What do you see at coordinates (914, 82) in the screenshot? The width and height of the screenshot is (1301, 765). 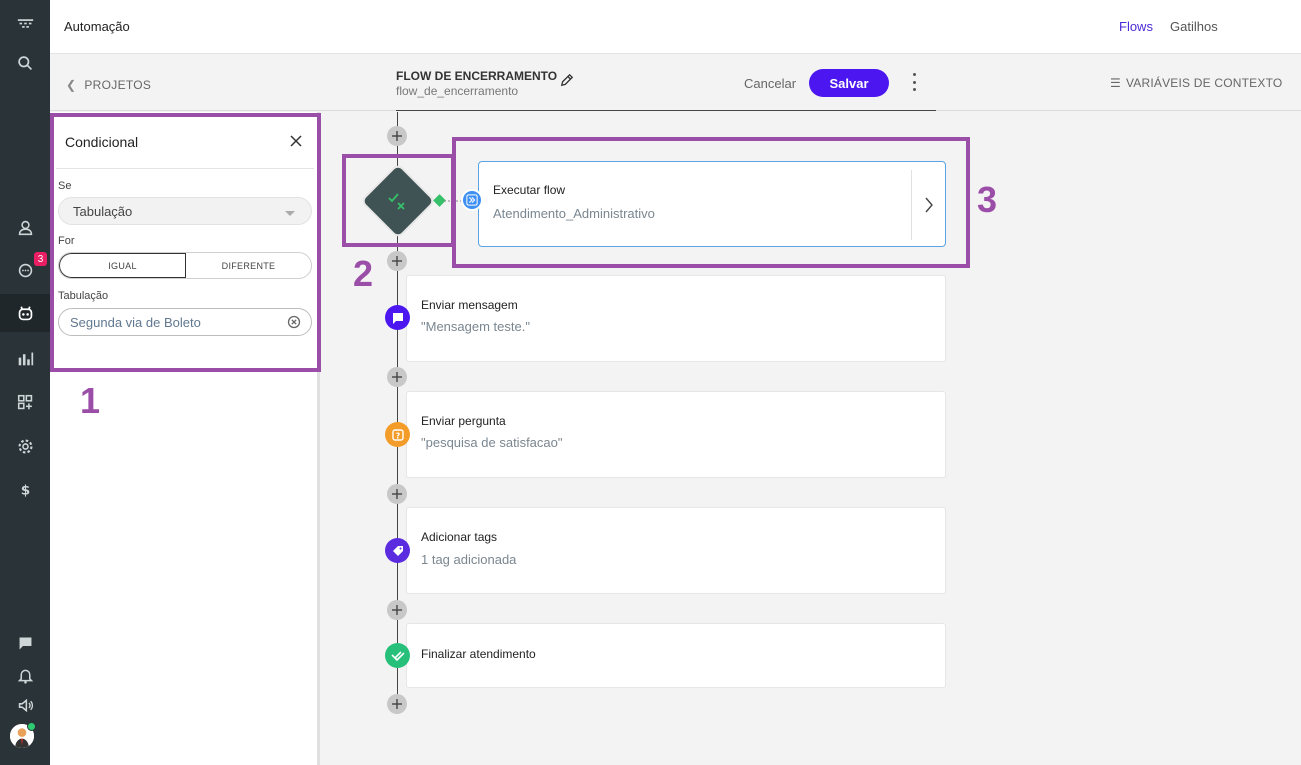 I see `more-options-icon` at bounding box center [914, 82].